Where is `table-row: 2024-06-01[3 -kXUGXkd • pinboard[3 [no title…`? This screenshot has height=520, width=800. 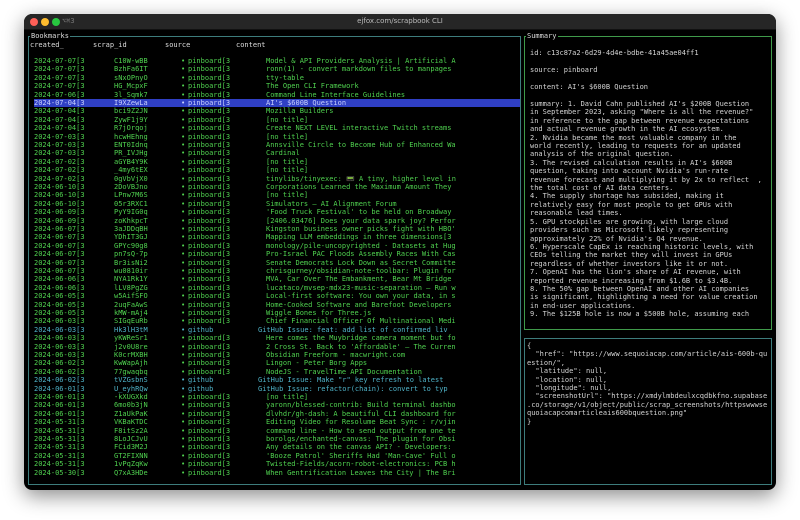 table-row: 2024-06-01[3 -kXUGXkd • pinboard[3 [no title… is located at coordinates (277, 397).